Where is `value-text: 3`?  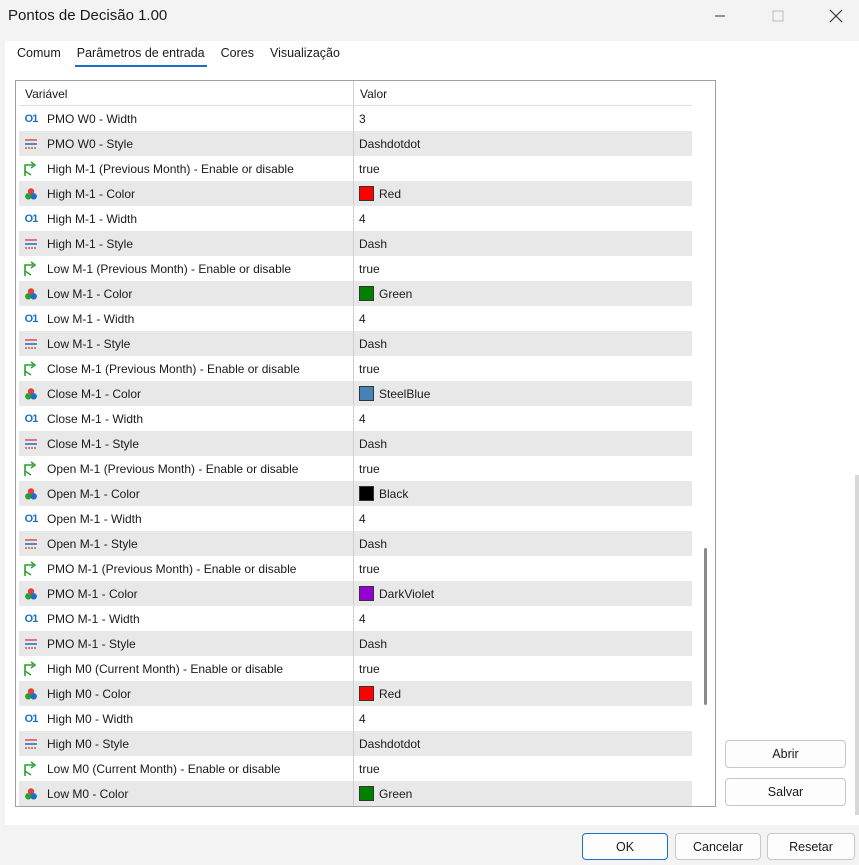
value-text: 3 is located at coordinates (362, 118).